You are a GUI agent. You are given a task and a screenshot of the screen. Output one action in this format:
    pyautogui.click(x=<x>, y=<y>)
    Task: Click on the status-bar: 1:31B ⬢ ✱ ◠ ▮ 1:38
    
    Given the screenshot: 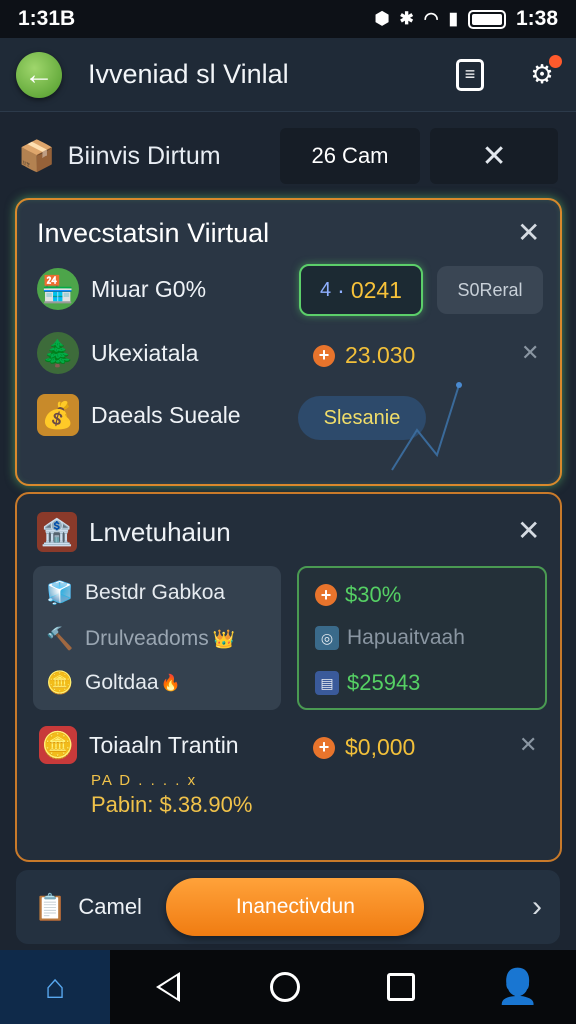 What is the action you would take?
    pyautogui.click(x=288, y=19)
    